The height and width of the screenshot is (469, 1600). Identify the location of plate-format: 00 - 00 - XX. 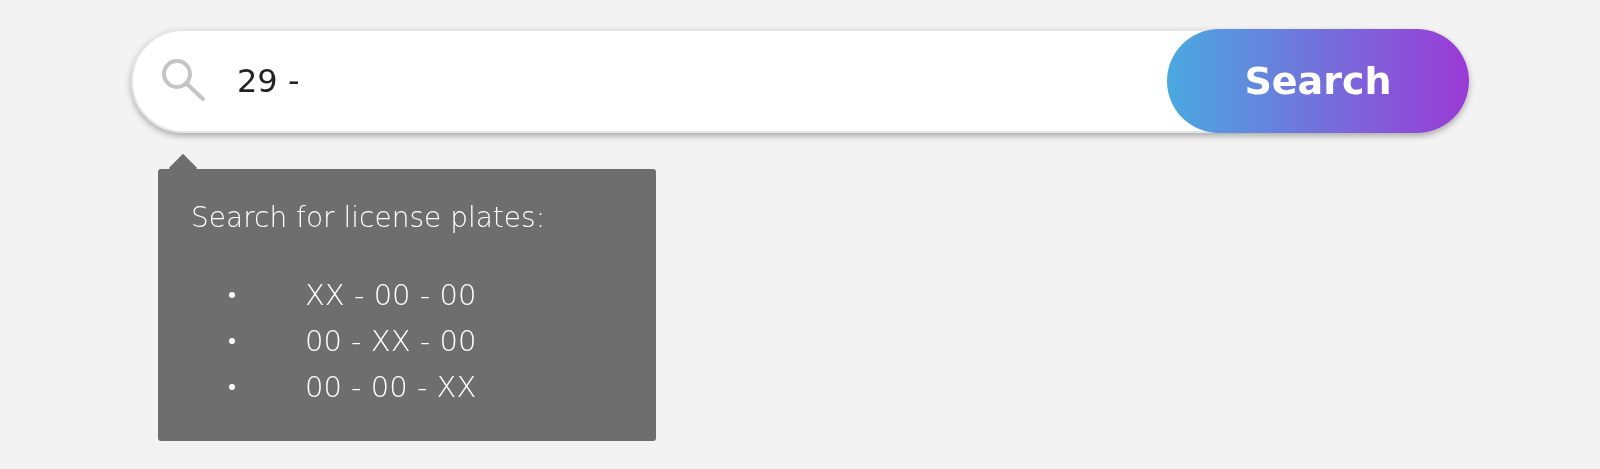
(391, 387).